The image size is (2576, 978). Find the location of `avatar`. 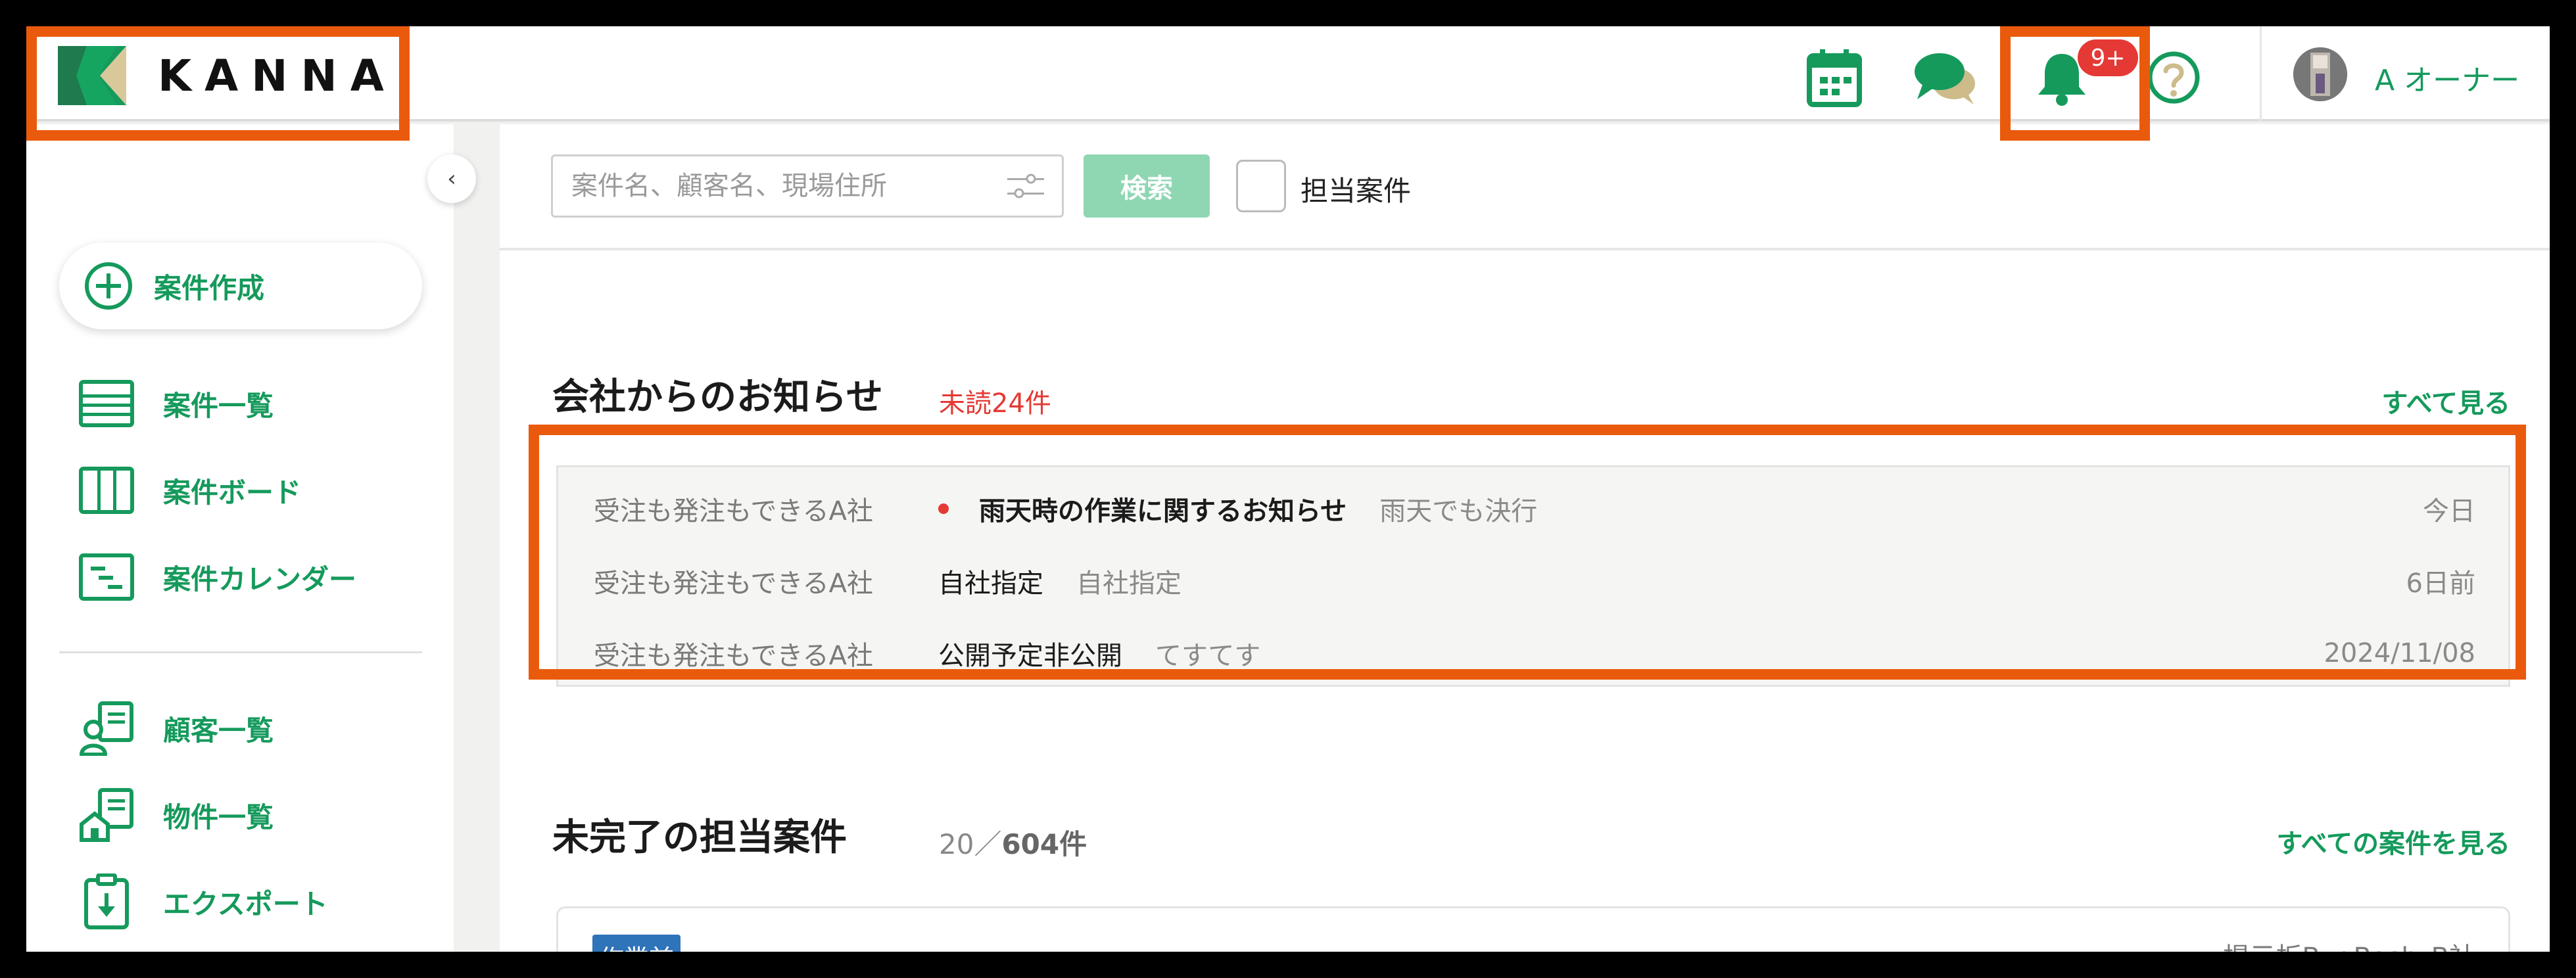

avatar is located at coordinates (2320, 74).